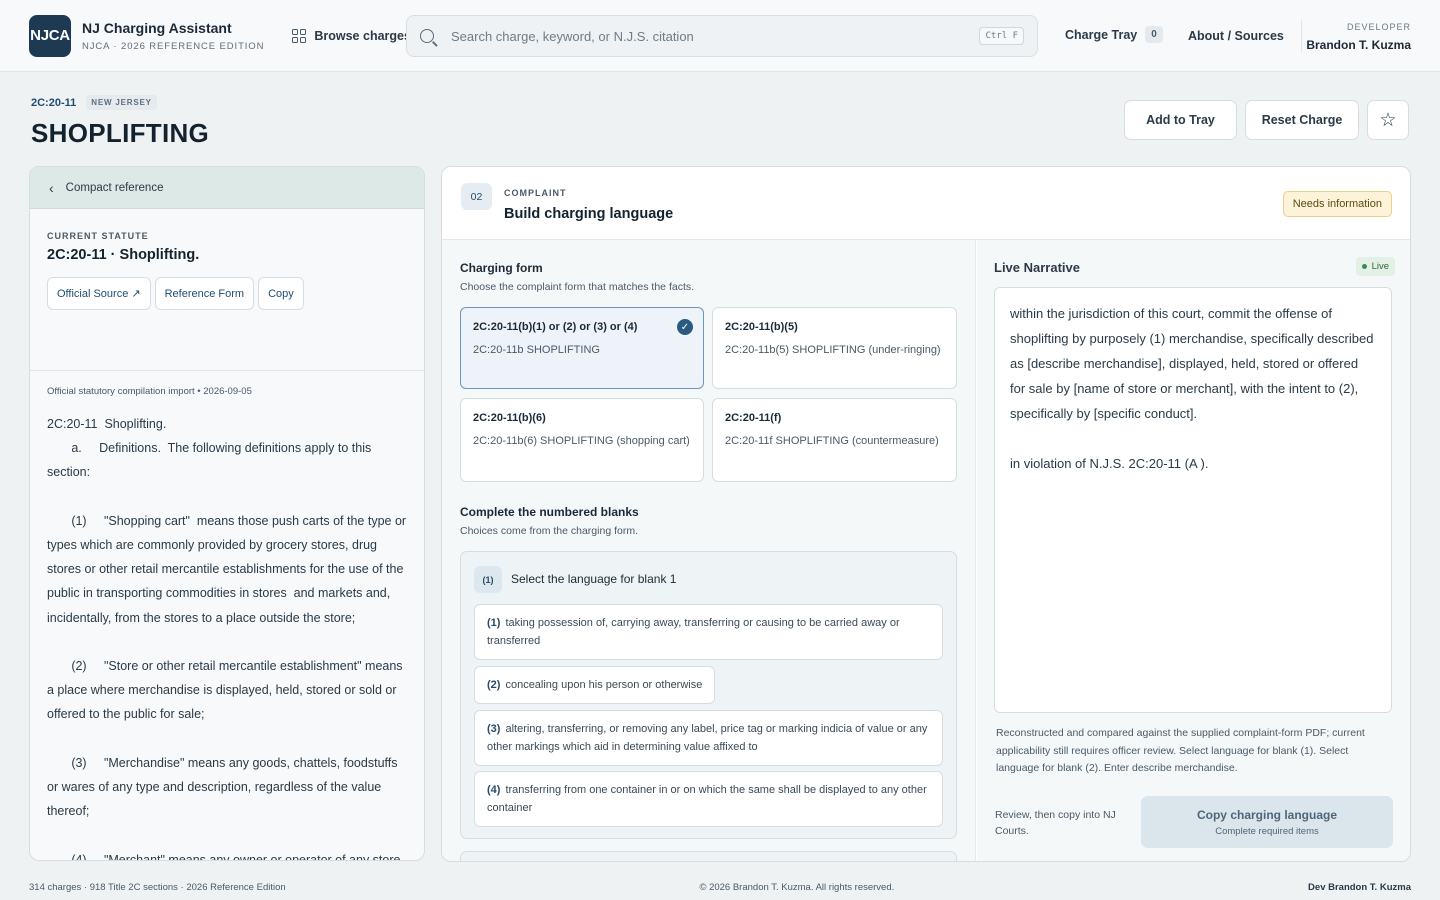 The height and width of the screenshot is (900, 1440). I want to click on browse-charges-label: Browse charges, so click(362, 35).